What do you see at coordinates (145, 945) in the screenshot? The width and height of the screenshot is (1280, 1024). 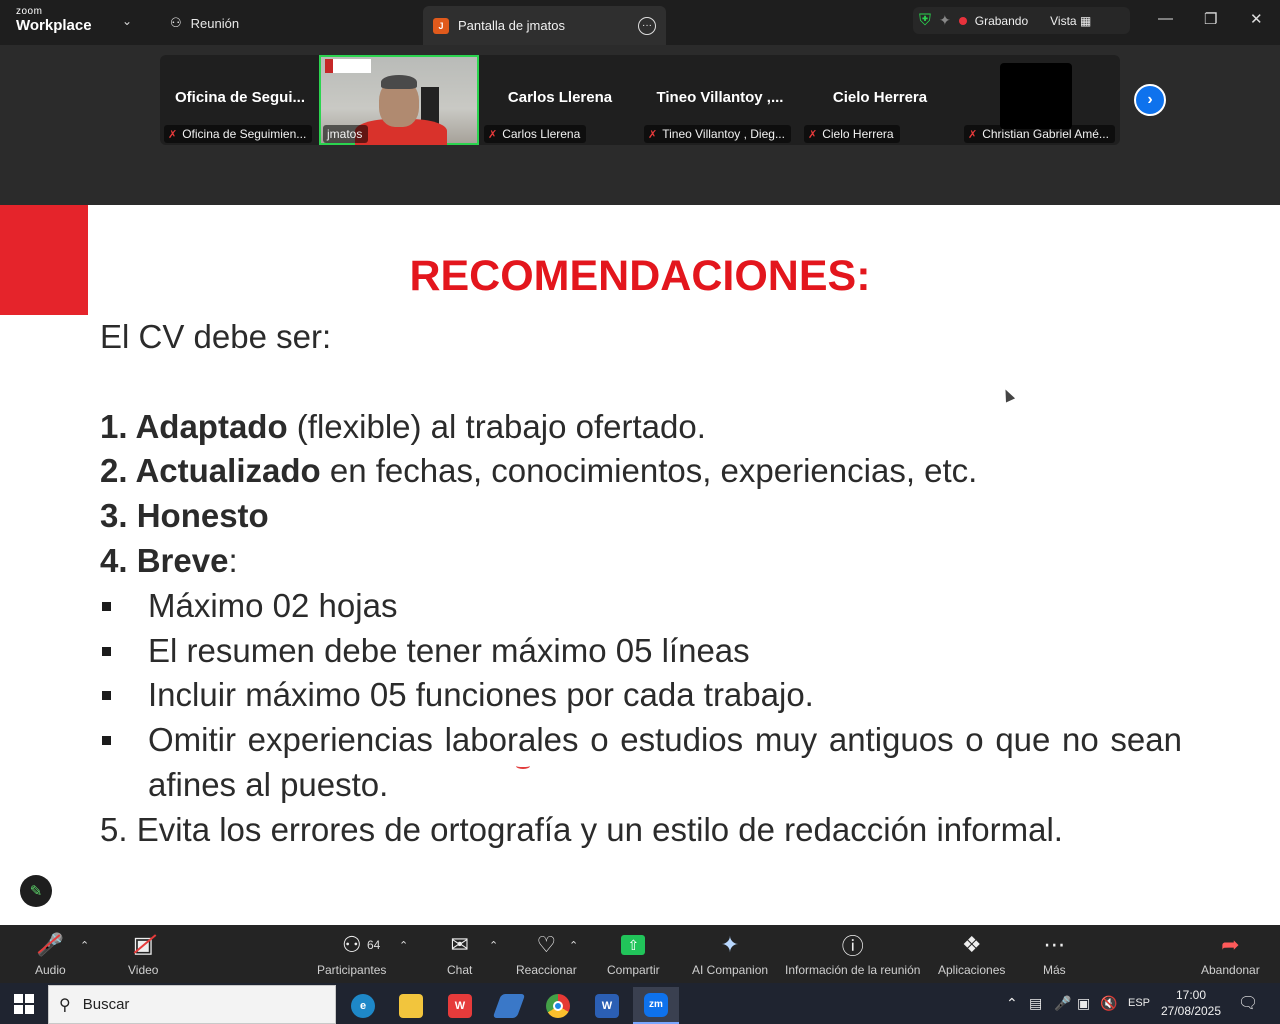 I see `camera-off-icon: ▣` at bounding box center [145, 945].